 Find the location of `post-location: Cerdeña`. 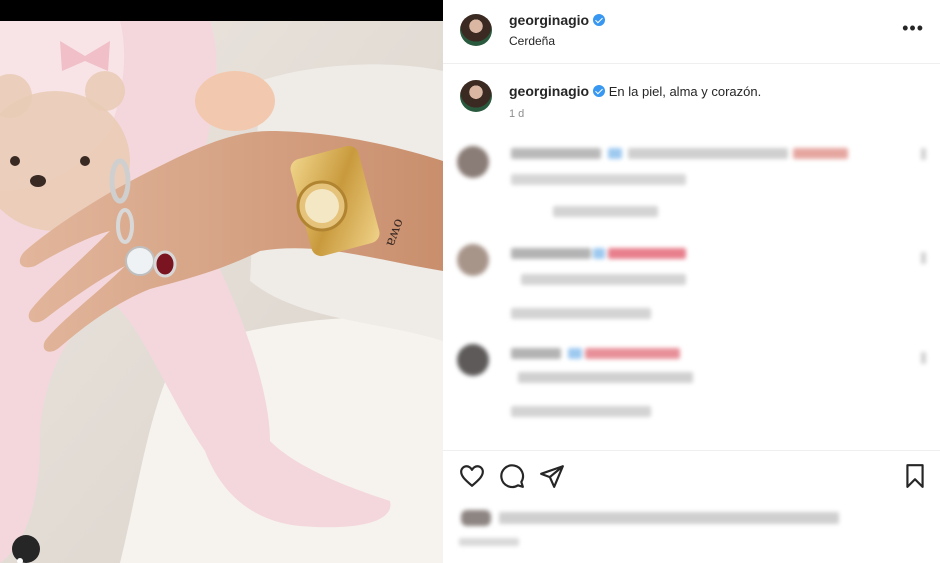

post-location: Cerdeña is located at coordinates (532, 41).